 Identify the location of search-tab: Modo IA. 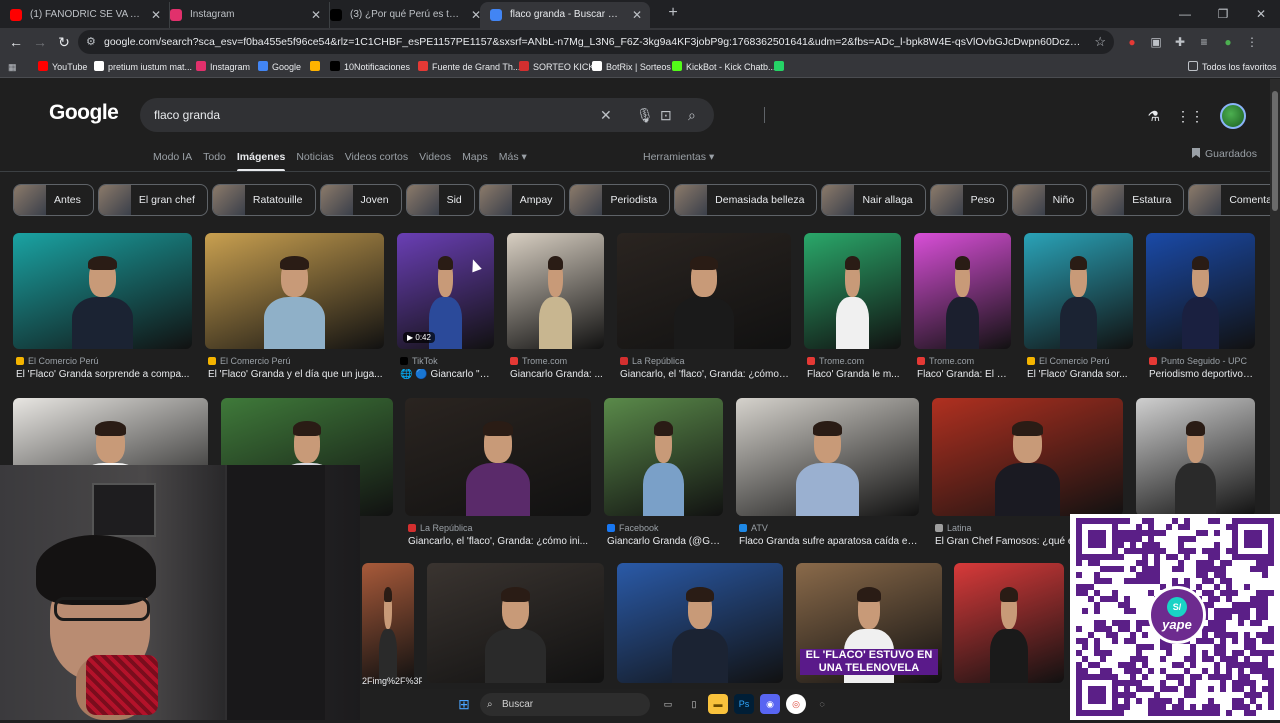
(172, 161).